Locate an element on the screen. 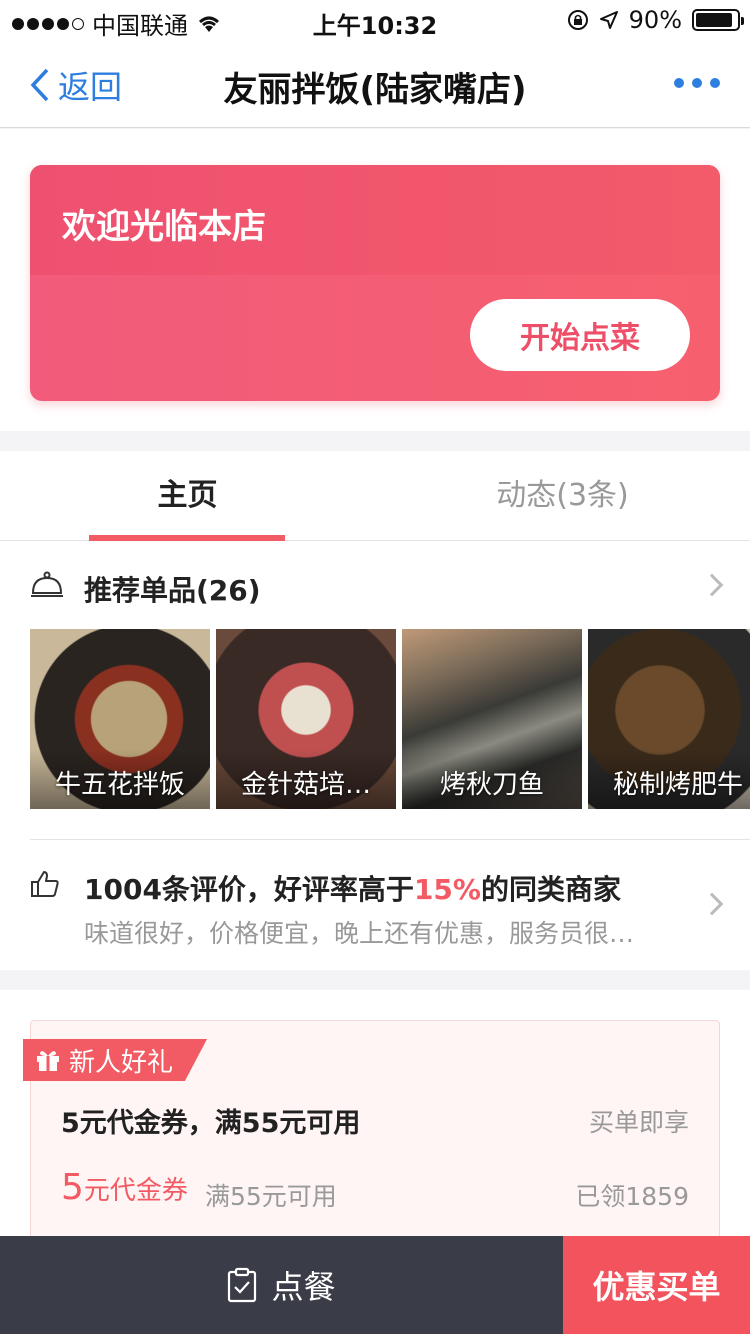 Image resolution: width=750 pixels, height=1334 pixels. dish-name: 秘制烤肥牛 is located at coordinates (677, 785).